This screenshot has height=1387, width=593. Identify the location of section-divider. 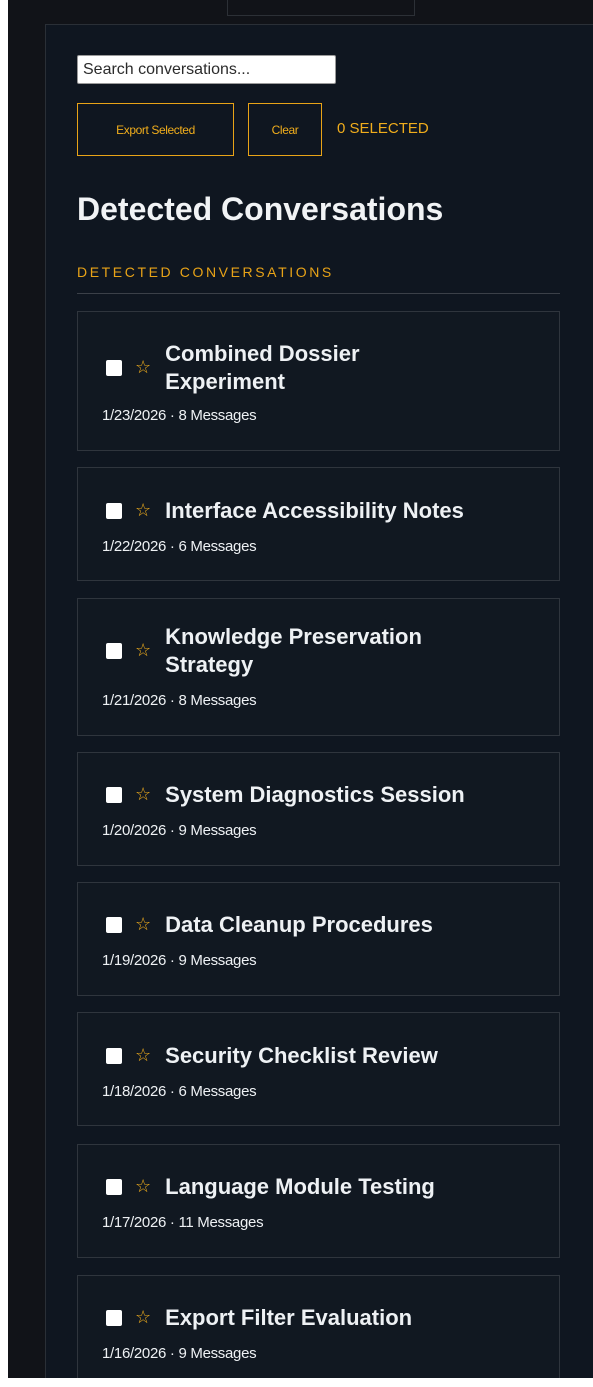
(318, 293).